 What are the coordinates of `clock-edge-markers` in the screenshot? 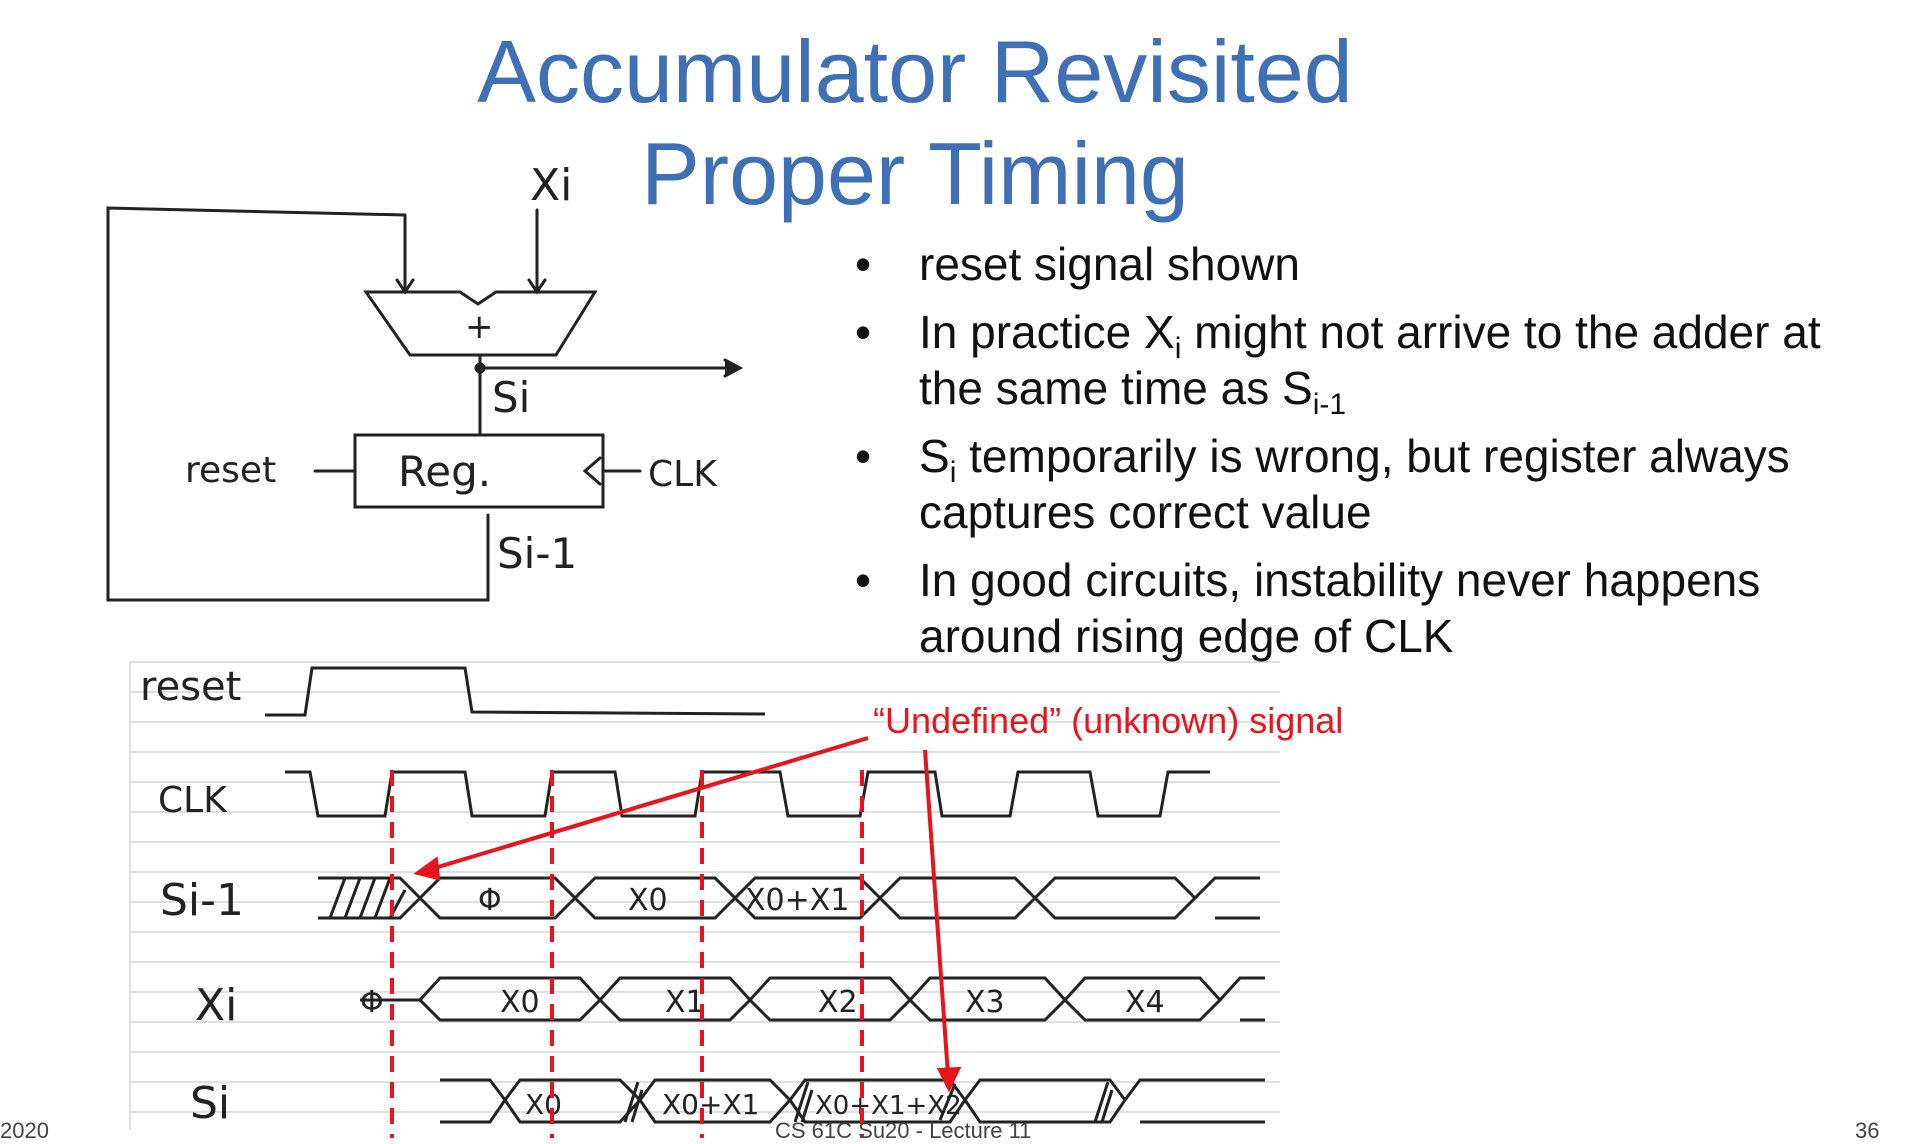 It's located at (627, 954).